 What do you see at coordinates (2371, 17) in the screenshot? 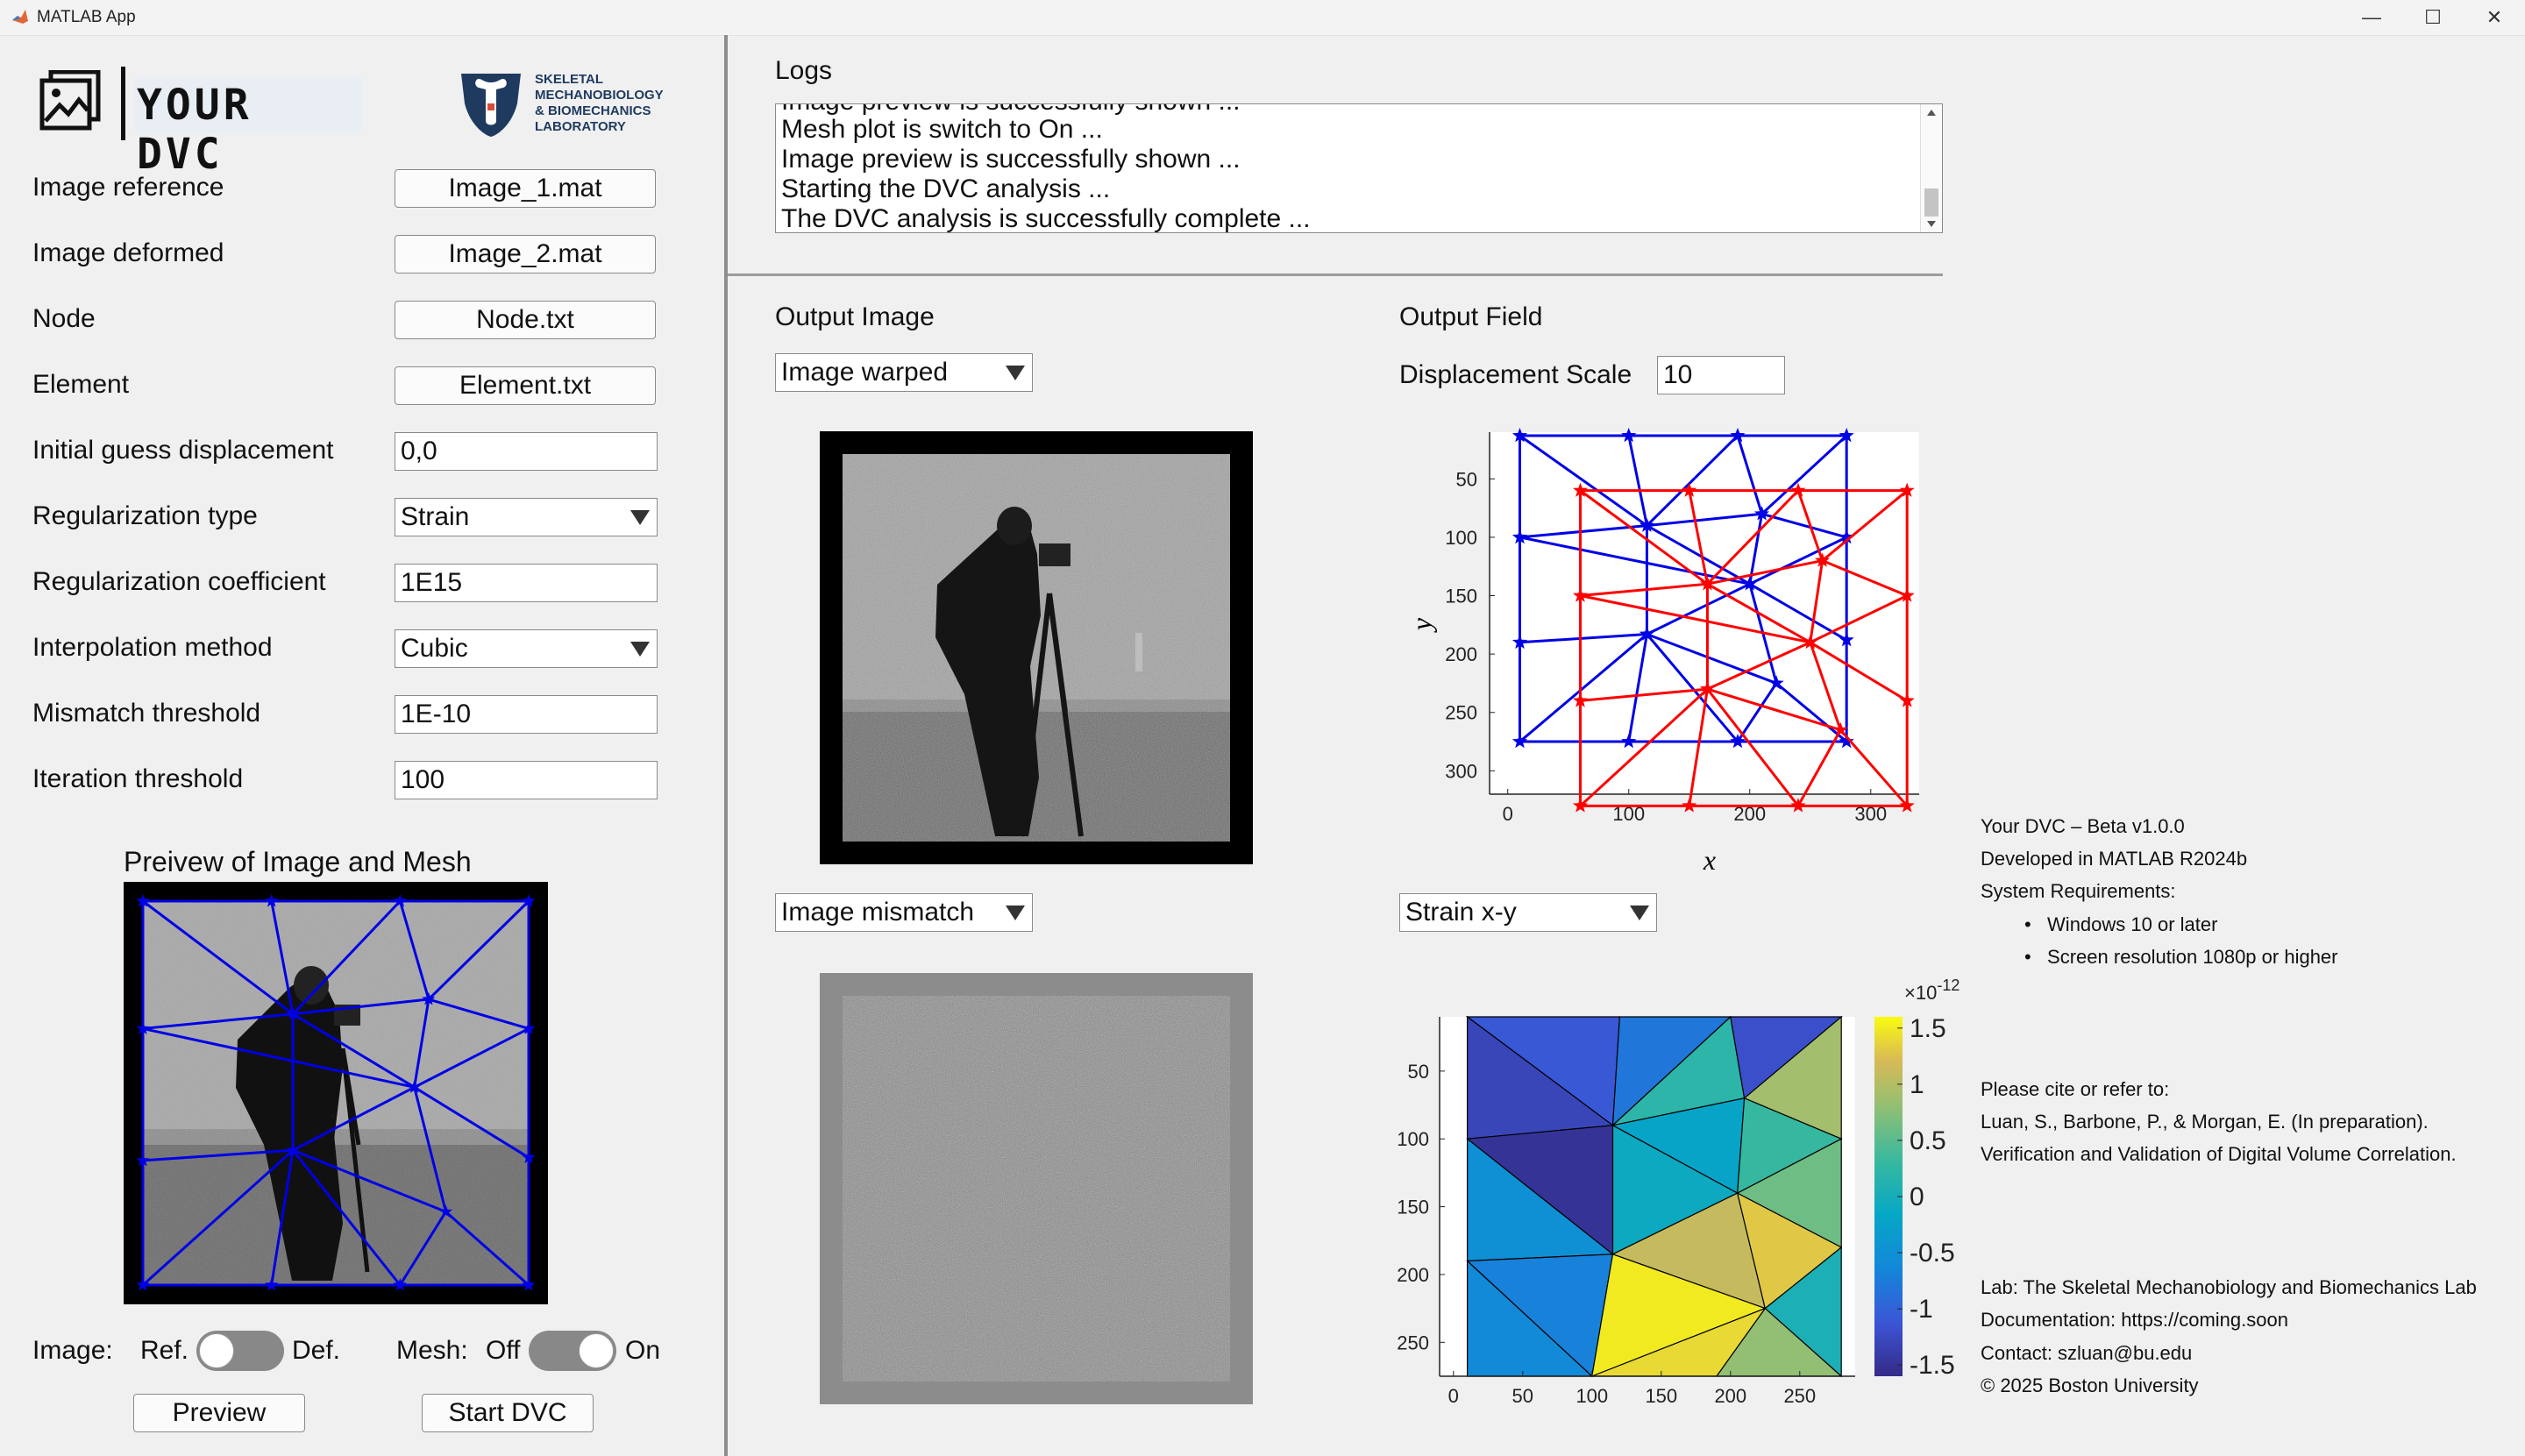
I see `minimize-button: —` at bounding box center [2371, 17].